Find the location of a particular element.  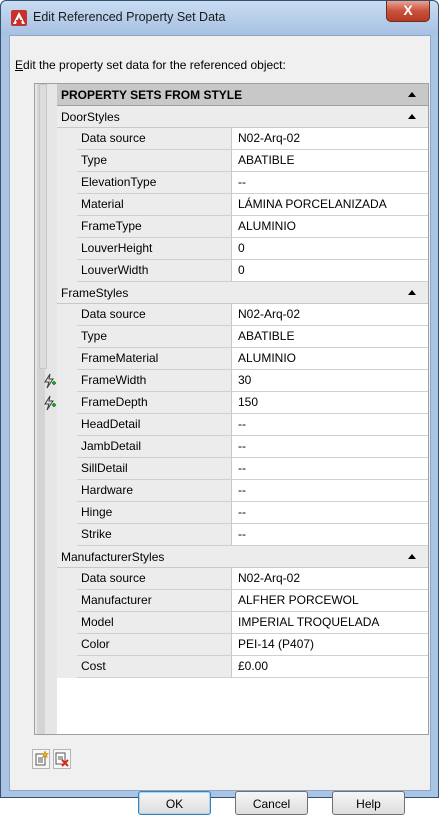

property-name: Material is located at coordinates (154, 204).